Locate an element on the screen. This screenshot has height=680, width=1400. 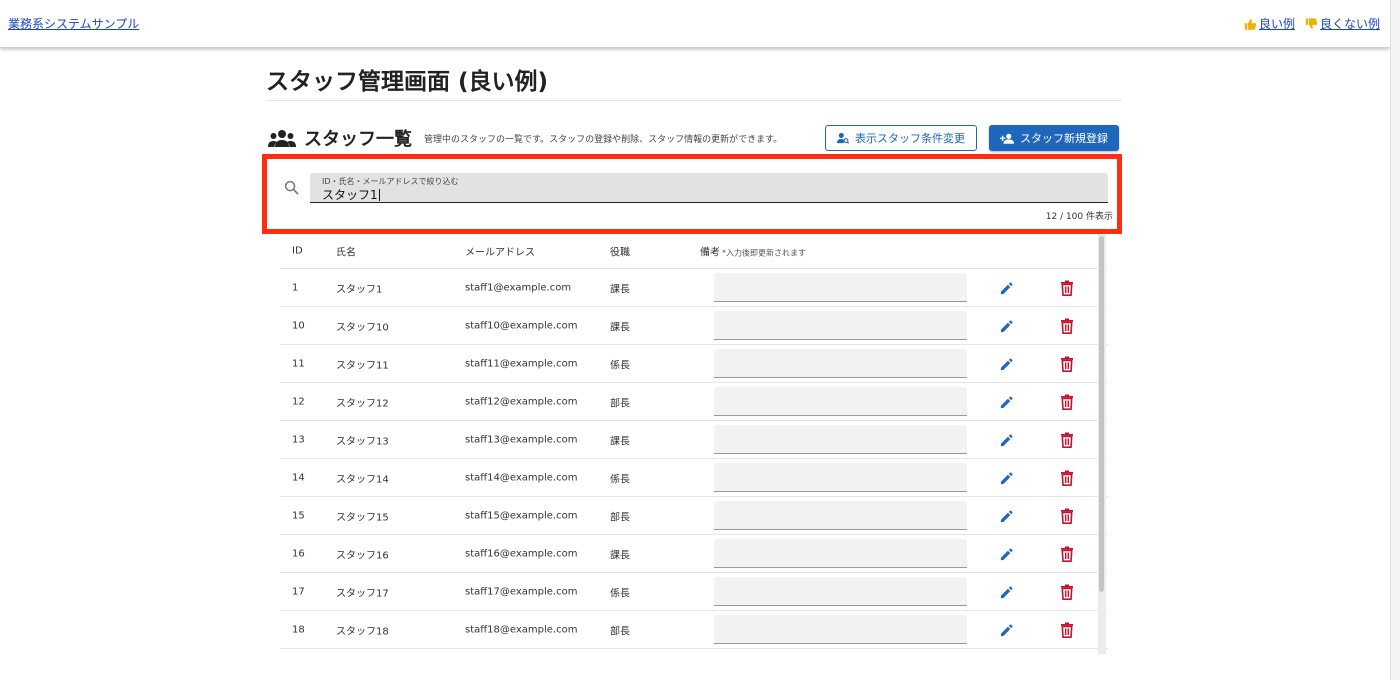
cell-name: スタッフ1 is located at coordinates (359, 289).